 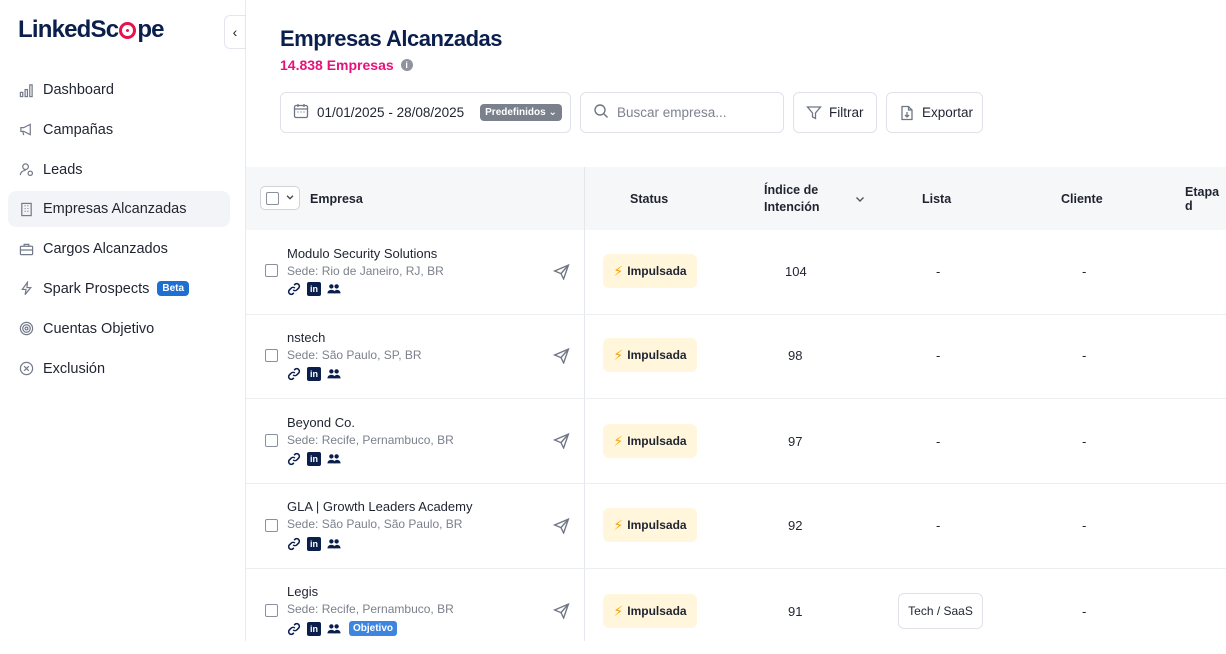 What do you see at coordinates (26, 170) in the screenshot?
I see `user-icon` at bounding box center [26, 170].